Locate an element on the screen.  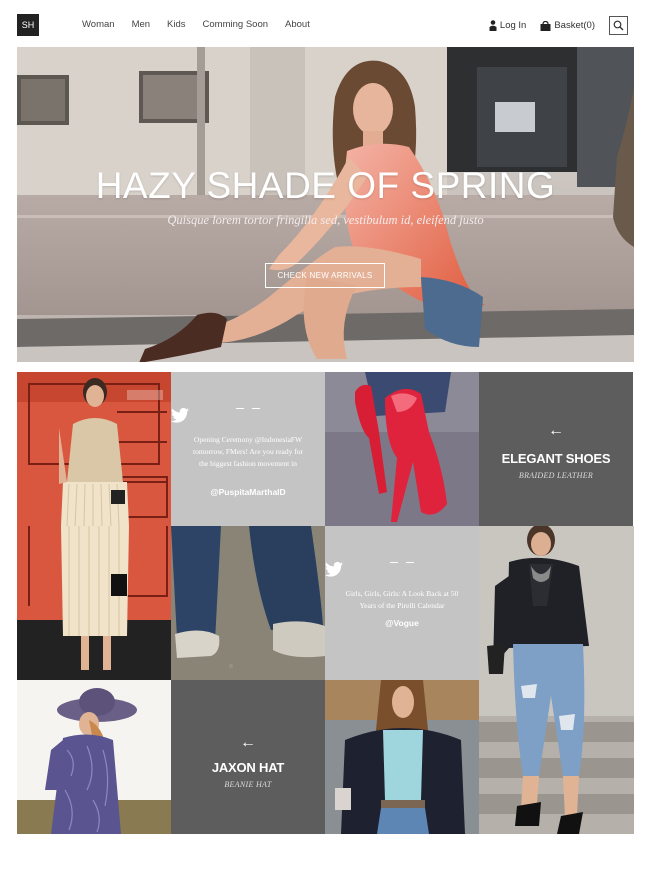
promo-title: JAXON HAT is located at coordinates (248, 767).